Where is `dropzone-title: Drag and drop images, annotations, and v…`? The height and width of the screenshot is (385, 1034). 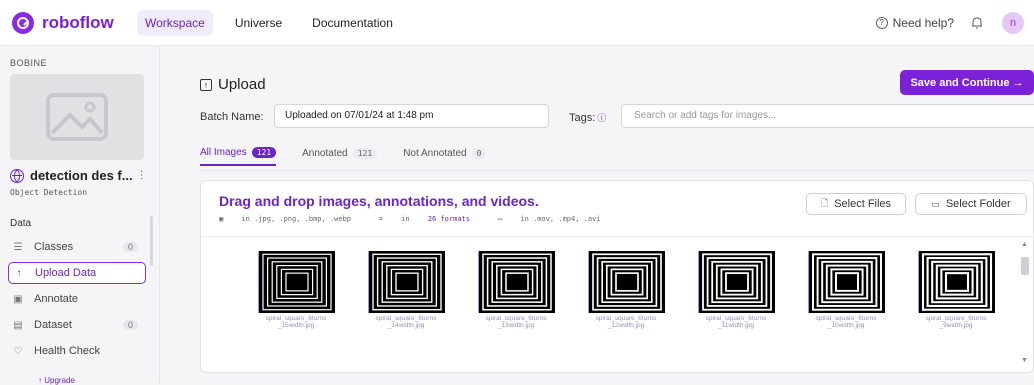 dropzone-title: Drag and drop images, annotations, and v… is located at coordinates (379, 201).